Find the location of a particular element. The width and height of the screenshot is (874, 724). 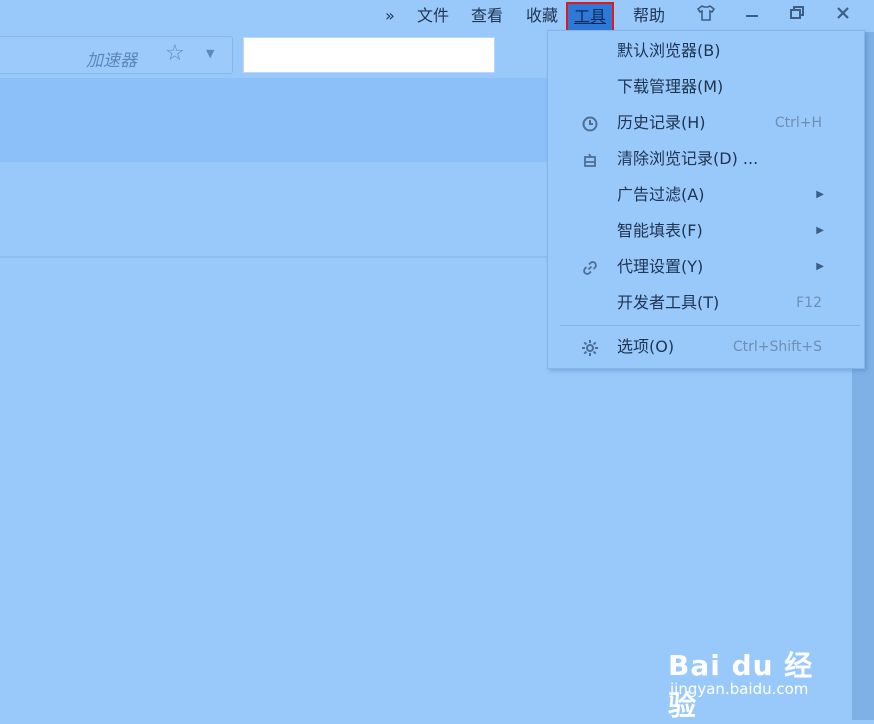

menu-item-label: 默认浏览器(B) is located at coordinates (669, 50).